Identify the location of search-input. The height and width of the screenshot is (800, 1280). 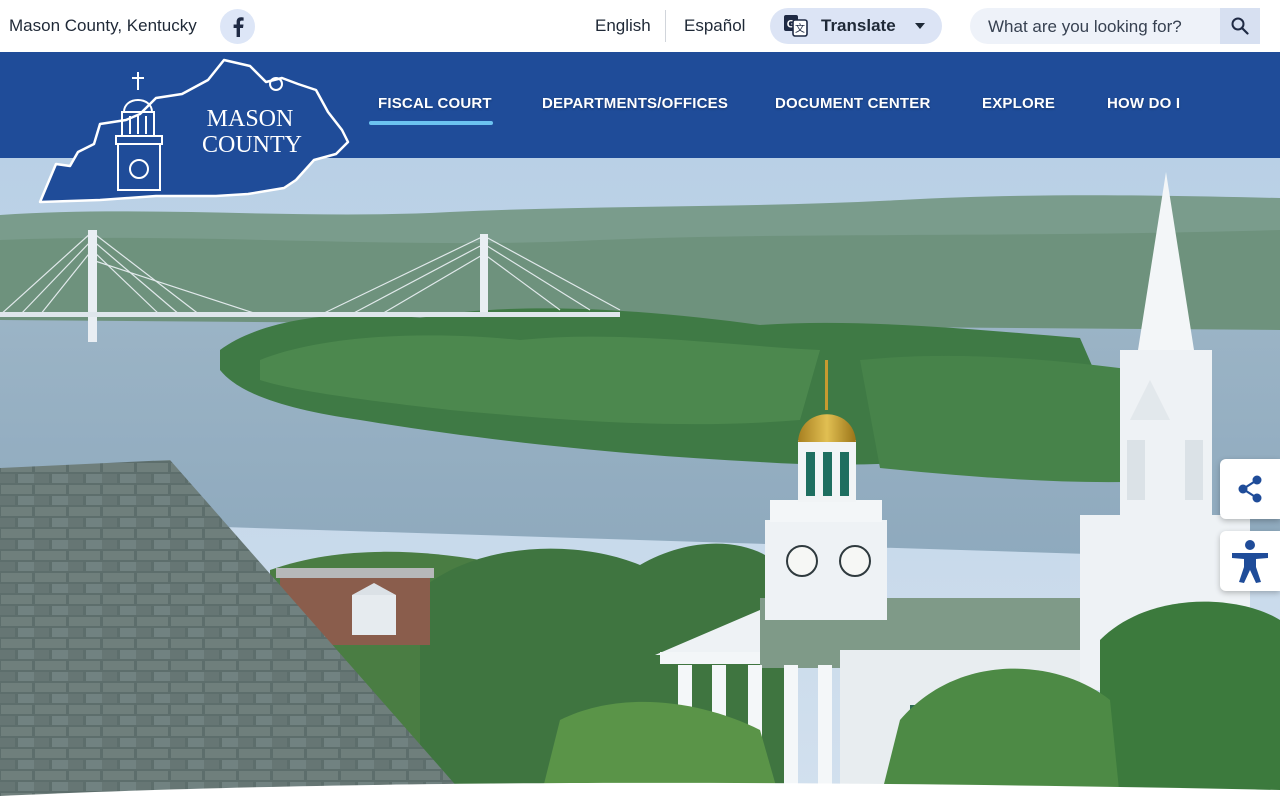
(1100, 27).